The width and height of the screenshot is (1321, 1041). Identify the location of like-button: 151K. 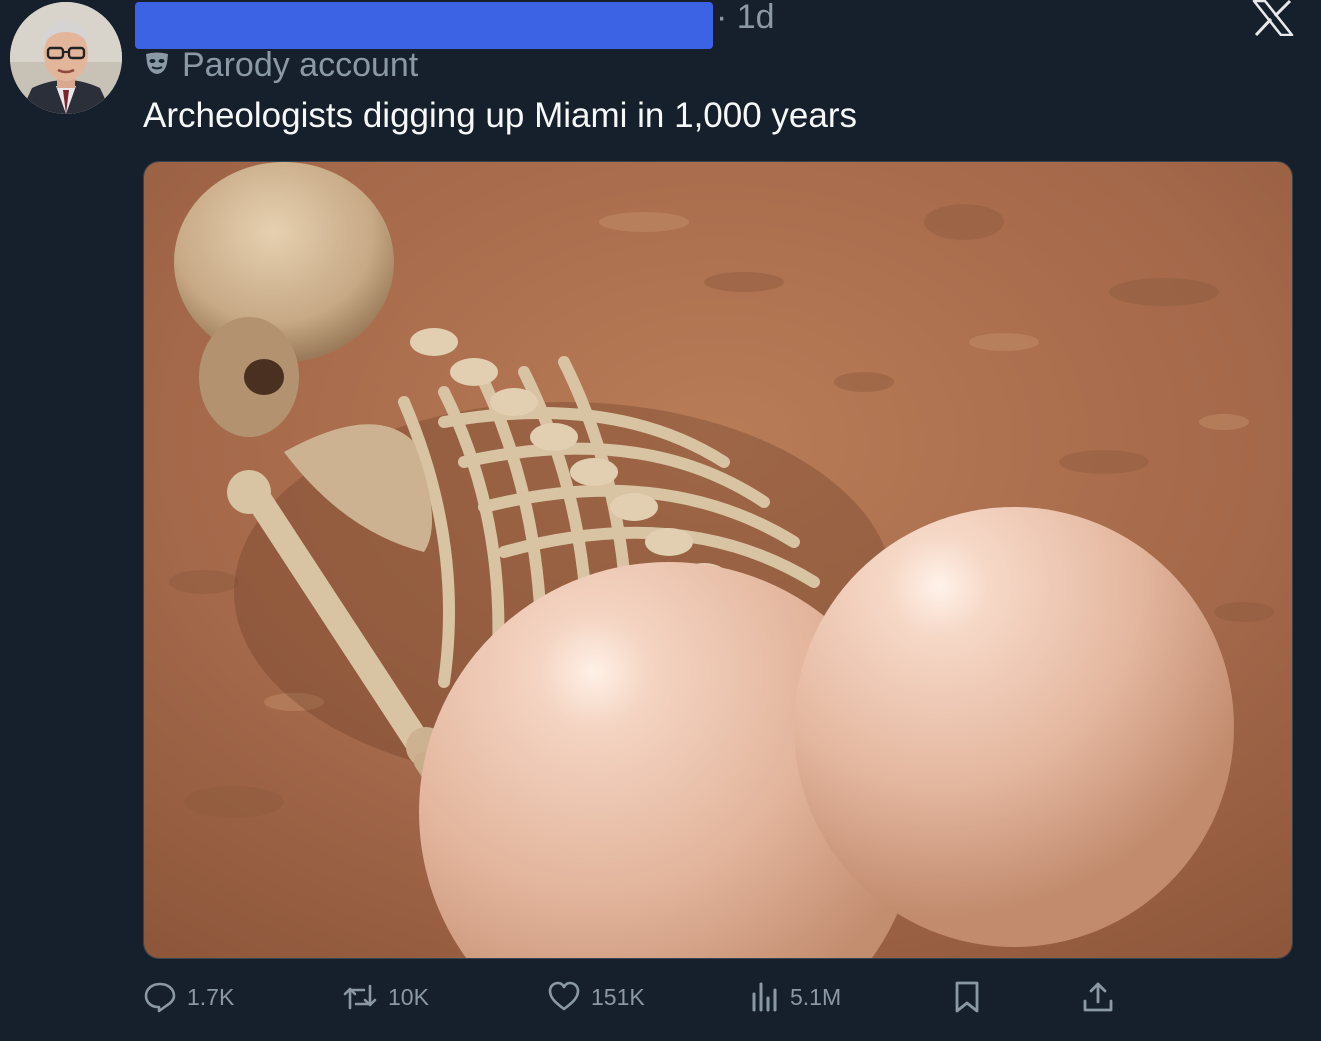
(596, 997).